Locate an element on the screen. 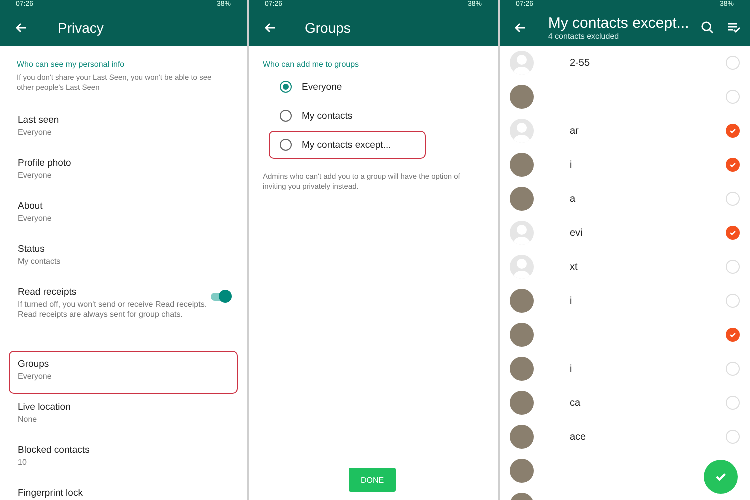  settings-item: Groups Everyone is located at coordinates (123, 372).